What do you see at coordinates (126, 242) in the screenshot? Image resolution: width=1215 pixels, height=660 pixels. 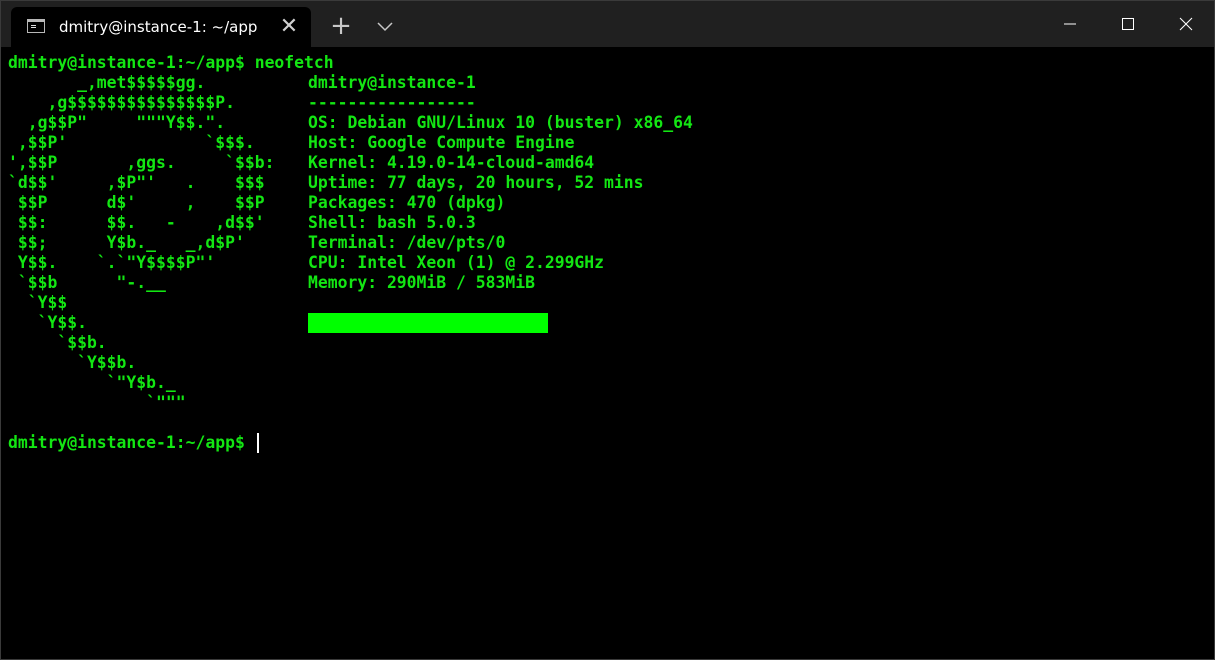 I see `logo-line: $$; Y$b._ _,d$P'` at bounding box center [126, 242].